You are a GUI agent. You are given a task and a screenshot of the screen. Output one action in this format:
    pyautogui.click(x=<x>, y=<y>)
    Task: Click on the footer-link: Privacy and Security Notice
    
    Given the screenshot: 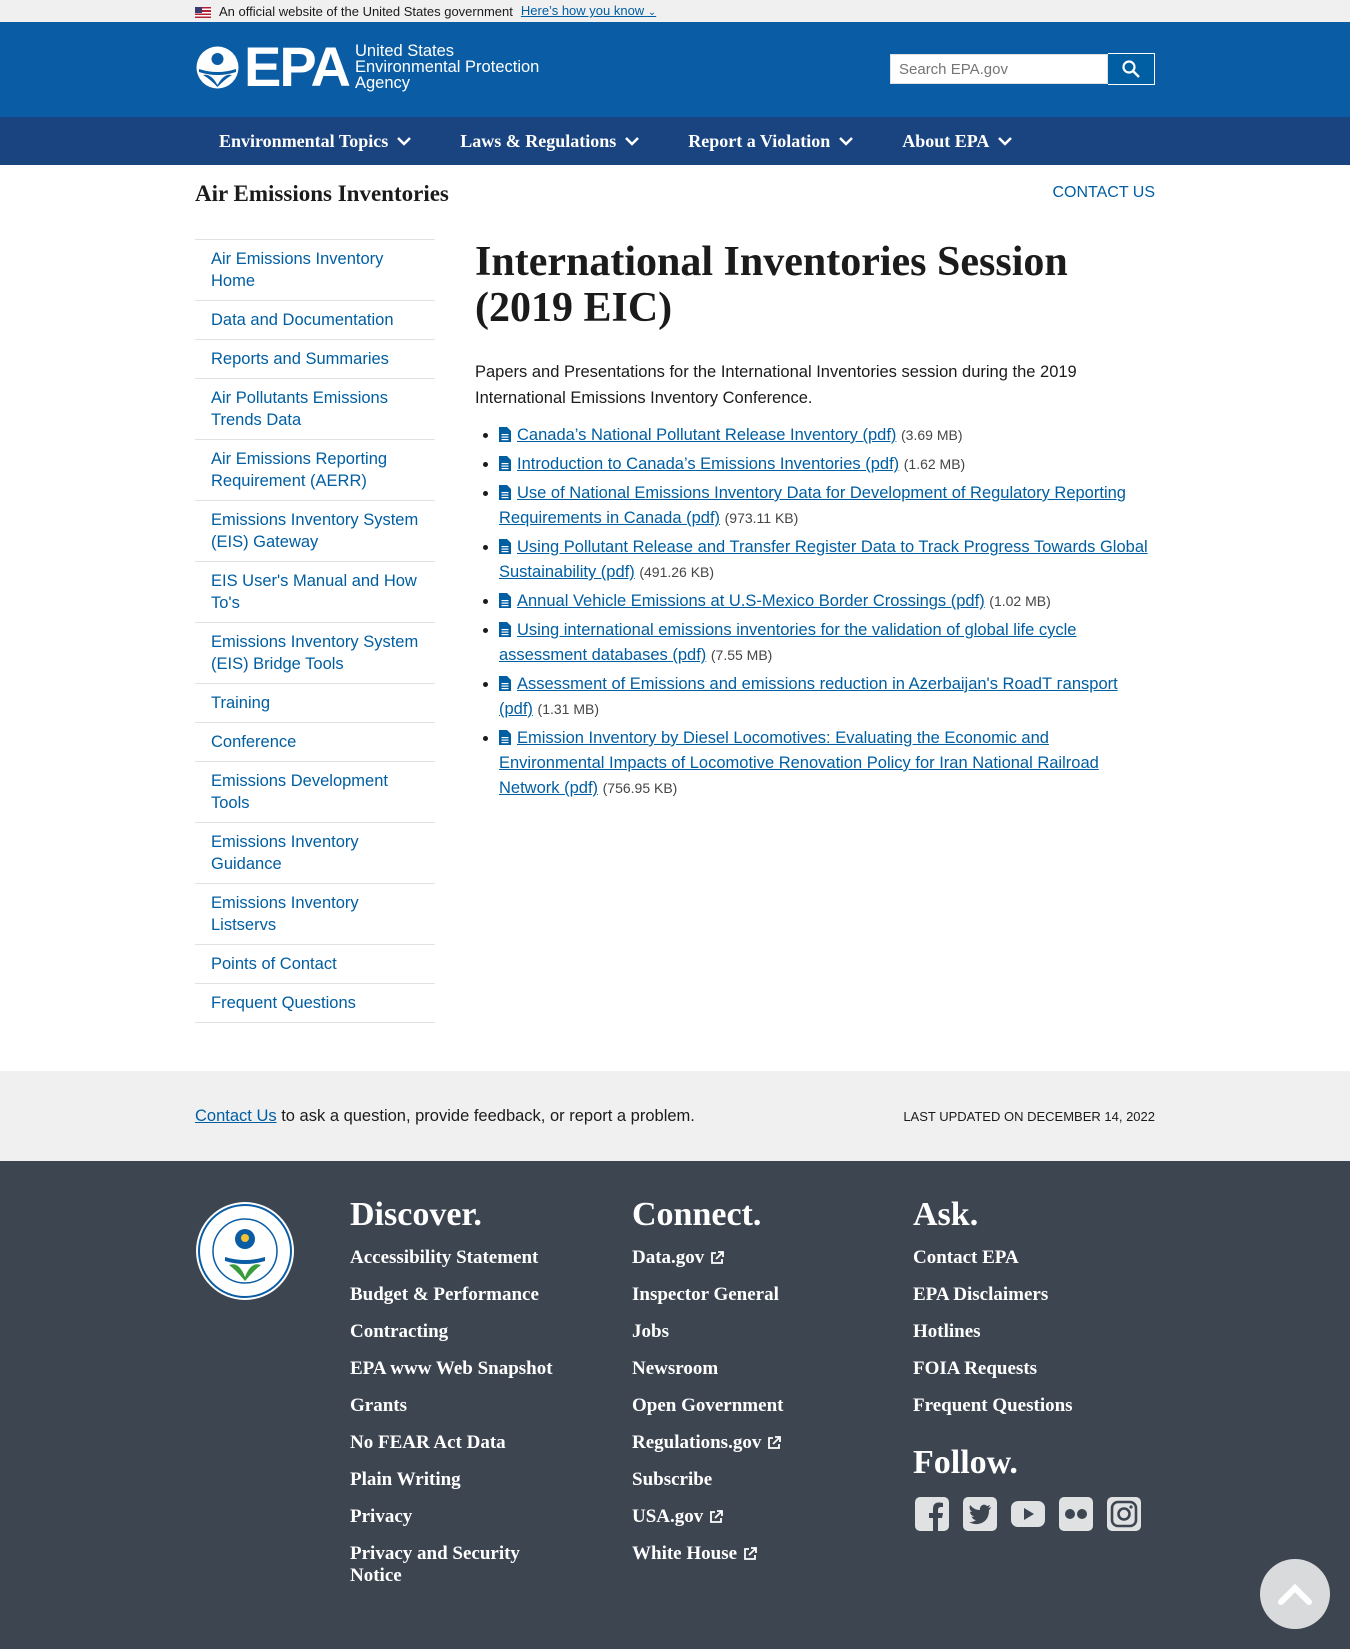 What is the action you would take?
    pyautogui.click(x=455, y=1565)
    